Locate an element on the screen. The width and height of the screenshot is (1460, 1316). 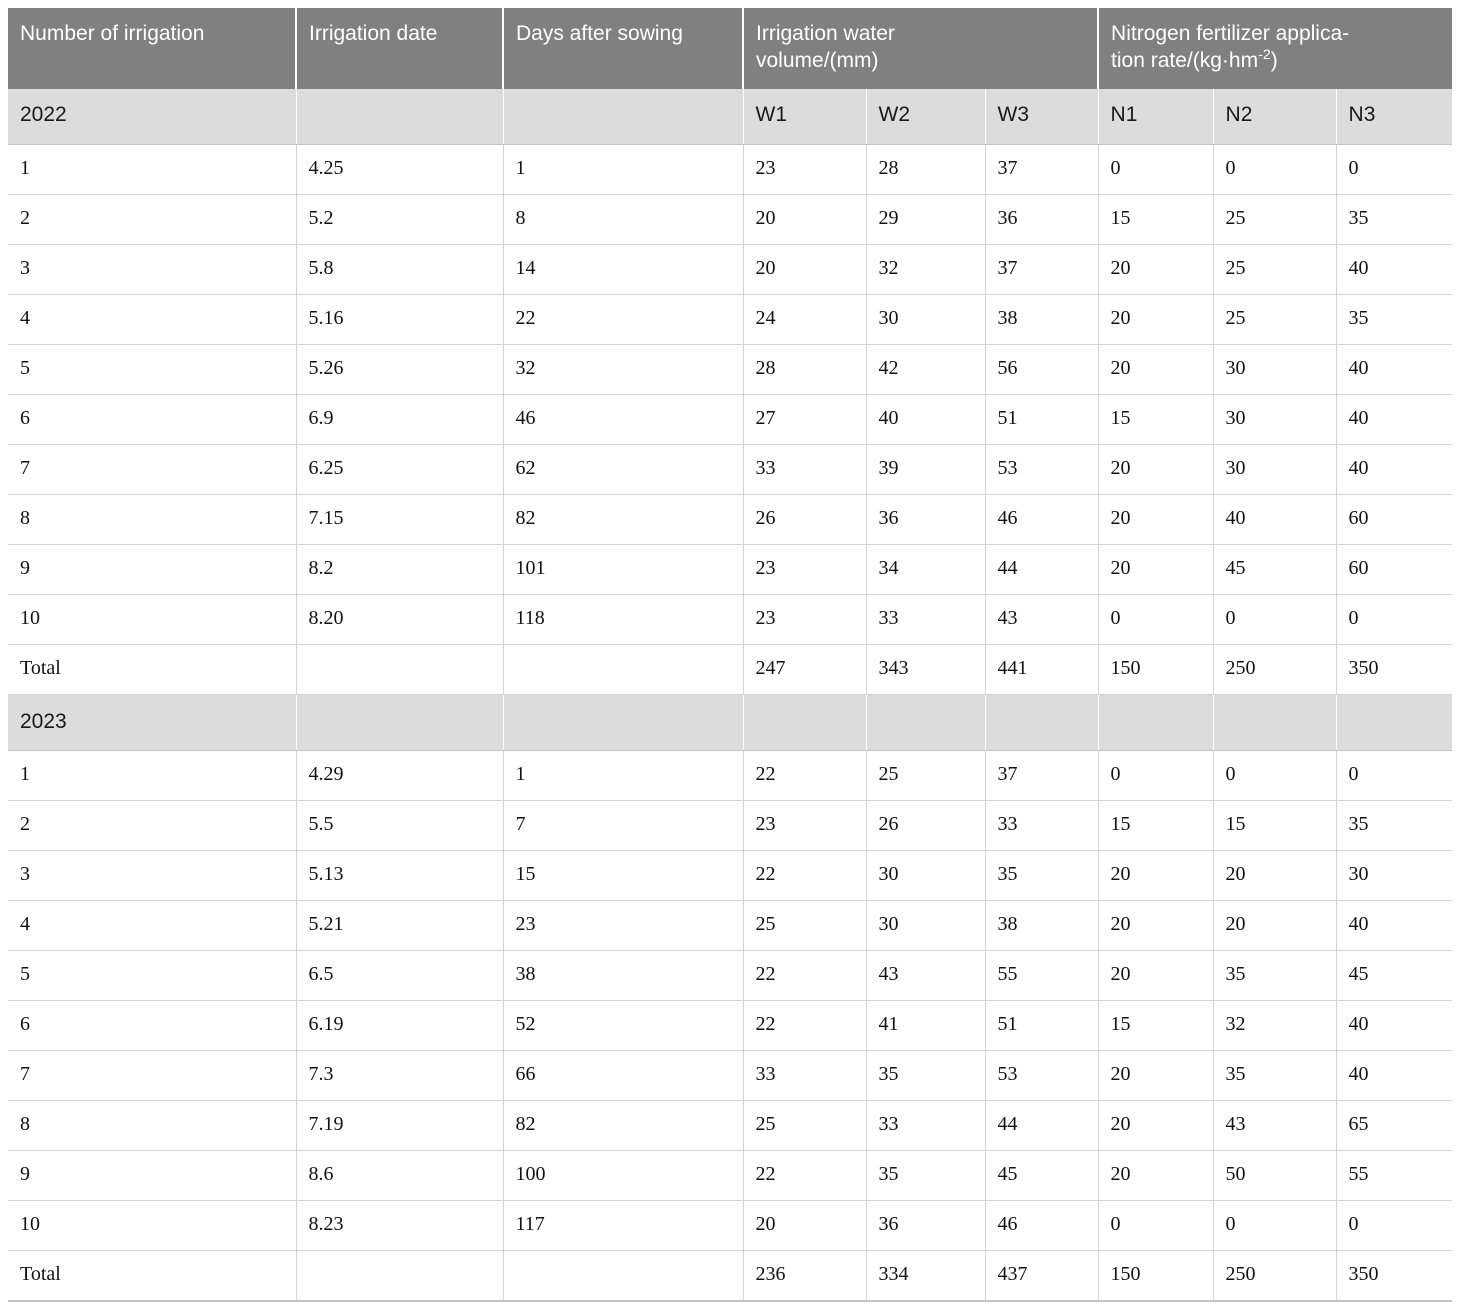
cell-date: 6.5 is located at coordinates (400, 976).